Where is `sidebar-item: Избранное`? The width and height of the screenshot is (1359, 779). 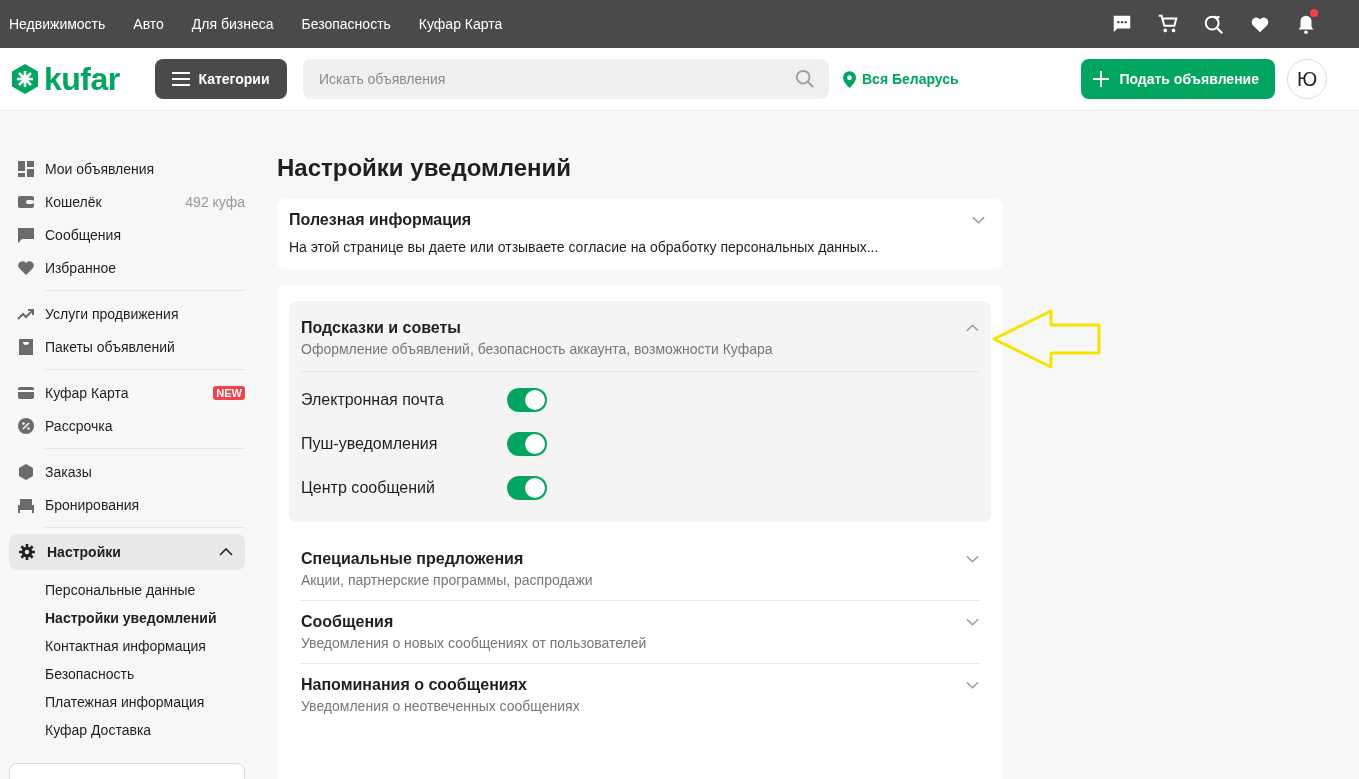
sidebar-item: Избранное is located at coordinates (131, 267).